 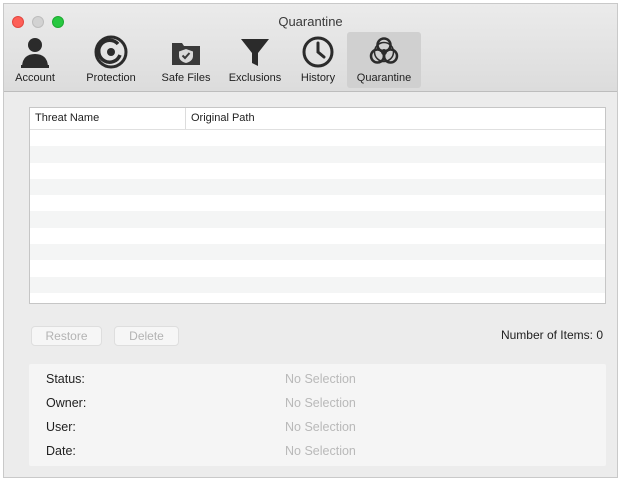 I want to click on table-header: Threat Name Original Path, so click(x=317, y=119).